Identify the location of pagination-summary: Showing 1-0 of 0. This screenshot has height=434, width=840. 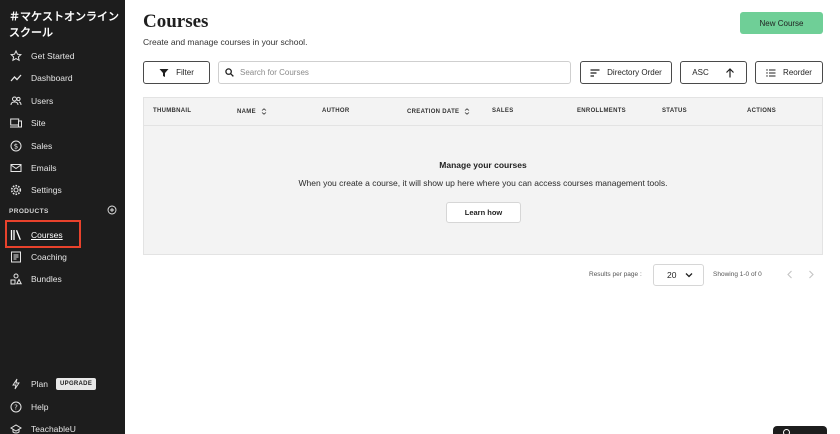
(737, 274).